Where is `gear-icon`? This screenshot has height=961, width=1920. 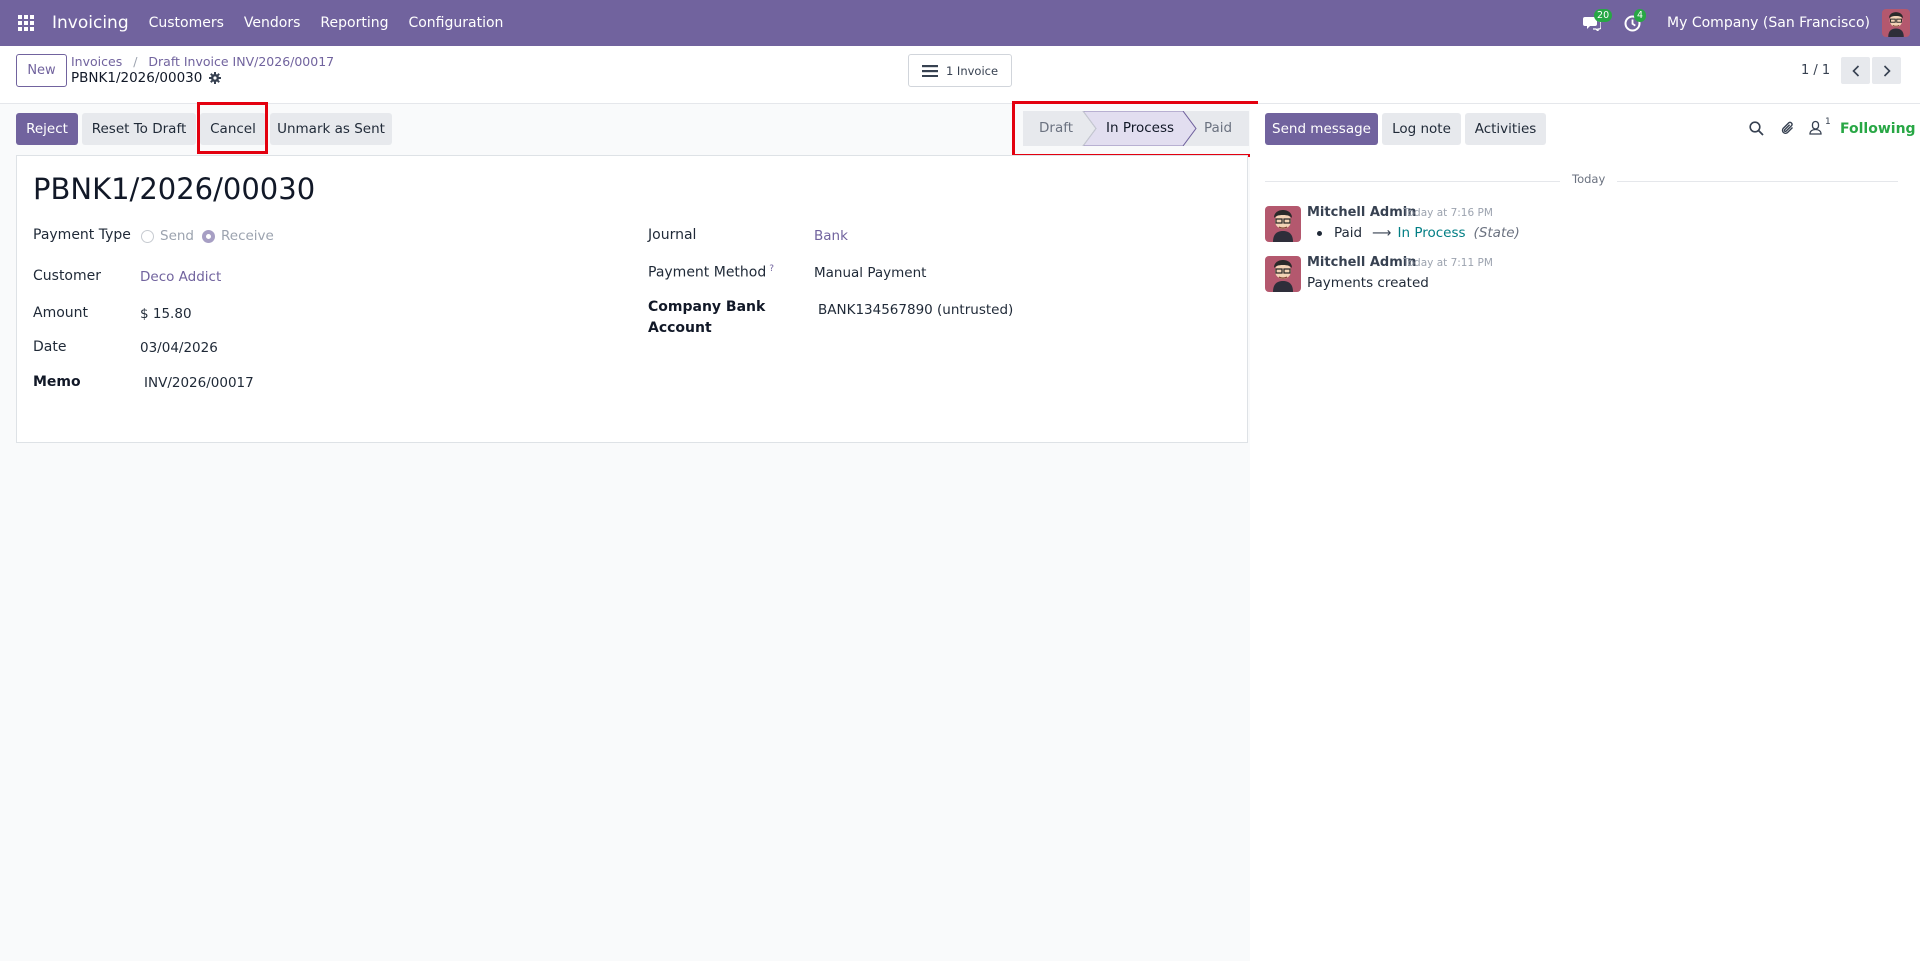 gear-icon is located at coordinates (215, 78).